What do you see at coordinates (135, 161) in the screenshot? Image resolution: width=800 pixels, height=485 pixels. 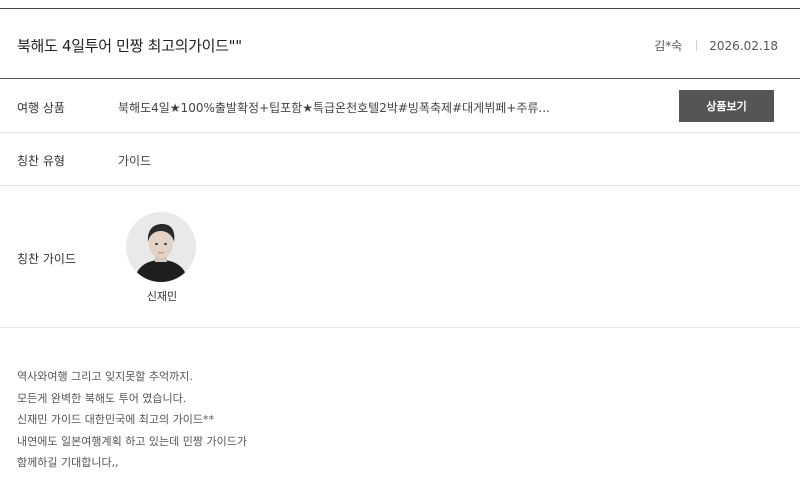 I see `praise-type-value: 가이드` at bounding box center [135, 161].